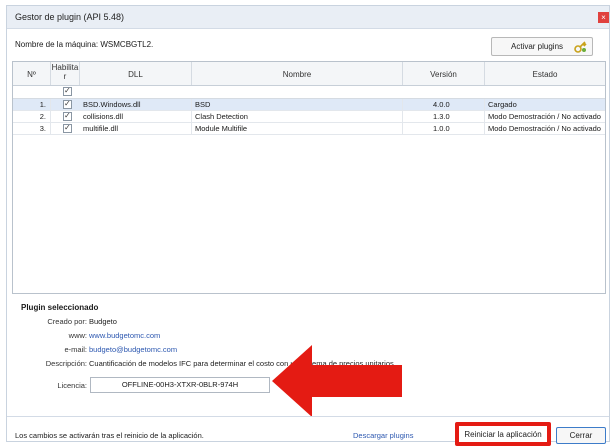  Describe the element at coordinates (84, 44) in the screenshot. I see `machine-name-label: Nombre de la máquina: WSMCBGTL2.` at that location.